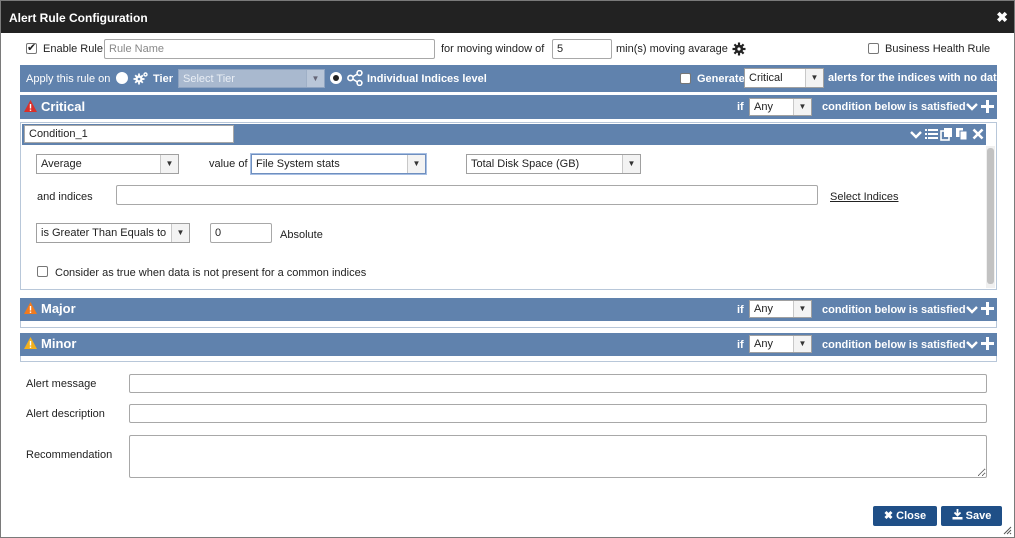 This screenshot has width=1015, height=538. Describe the element at coordinates (298, 164) in the screenshot. I see `metric-group-value: File System stats` at that location.